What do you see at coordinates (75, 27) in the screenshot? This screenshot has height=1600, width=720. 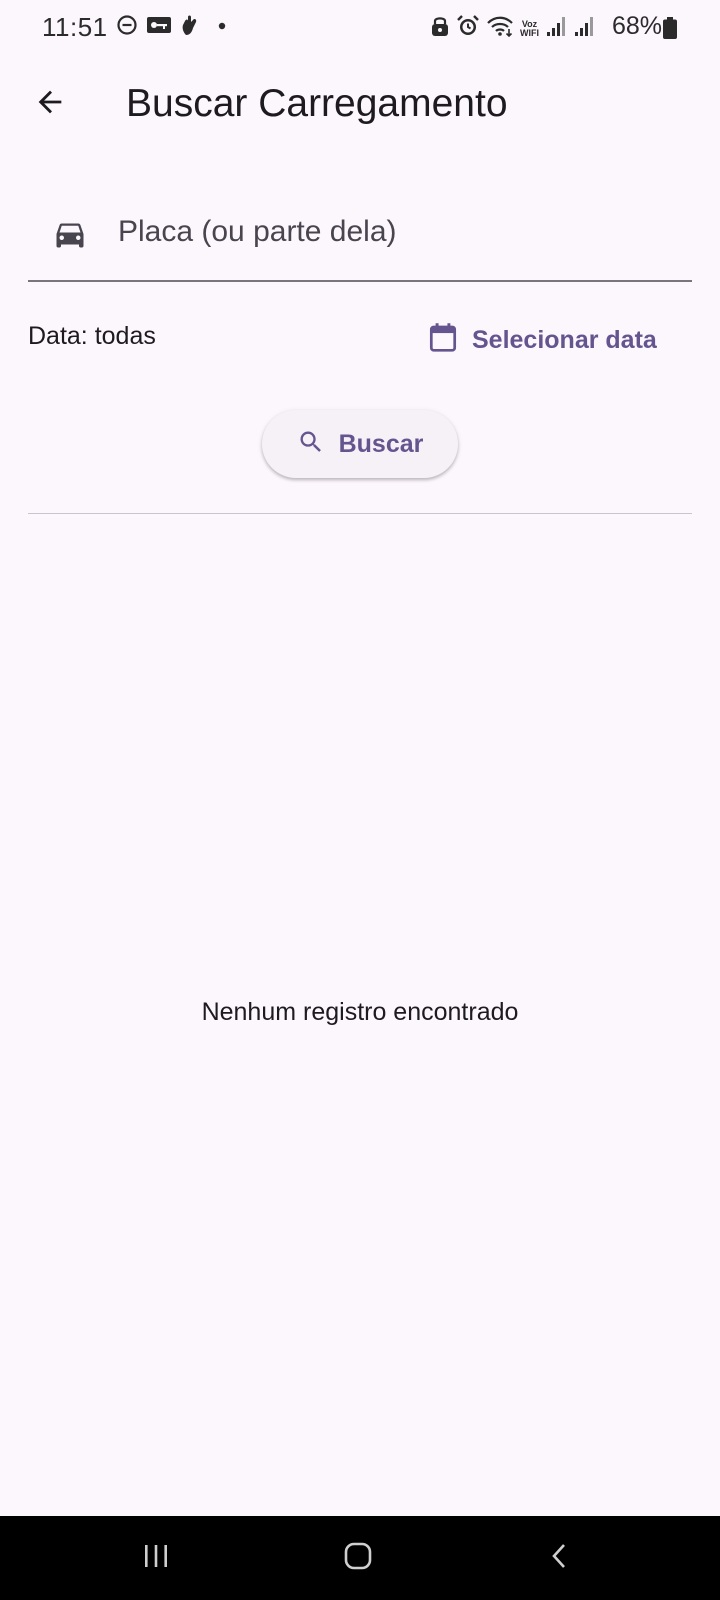 I see `status-time: 11:51` at bounding box center [75, 27].